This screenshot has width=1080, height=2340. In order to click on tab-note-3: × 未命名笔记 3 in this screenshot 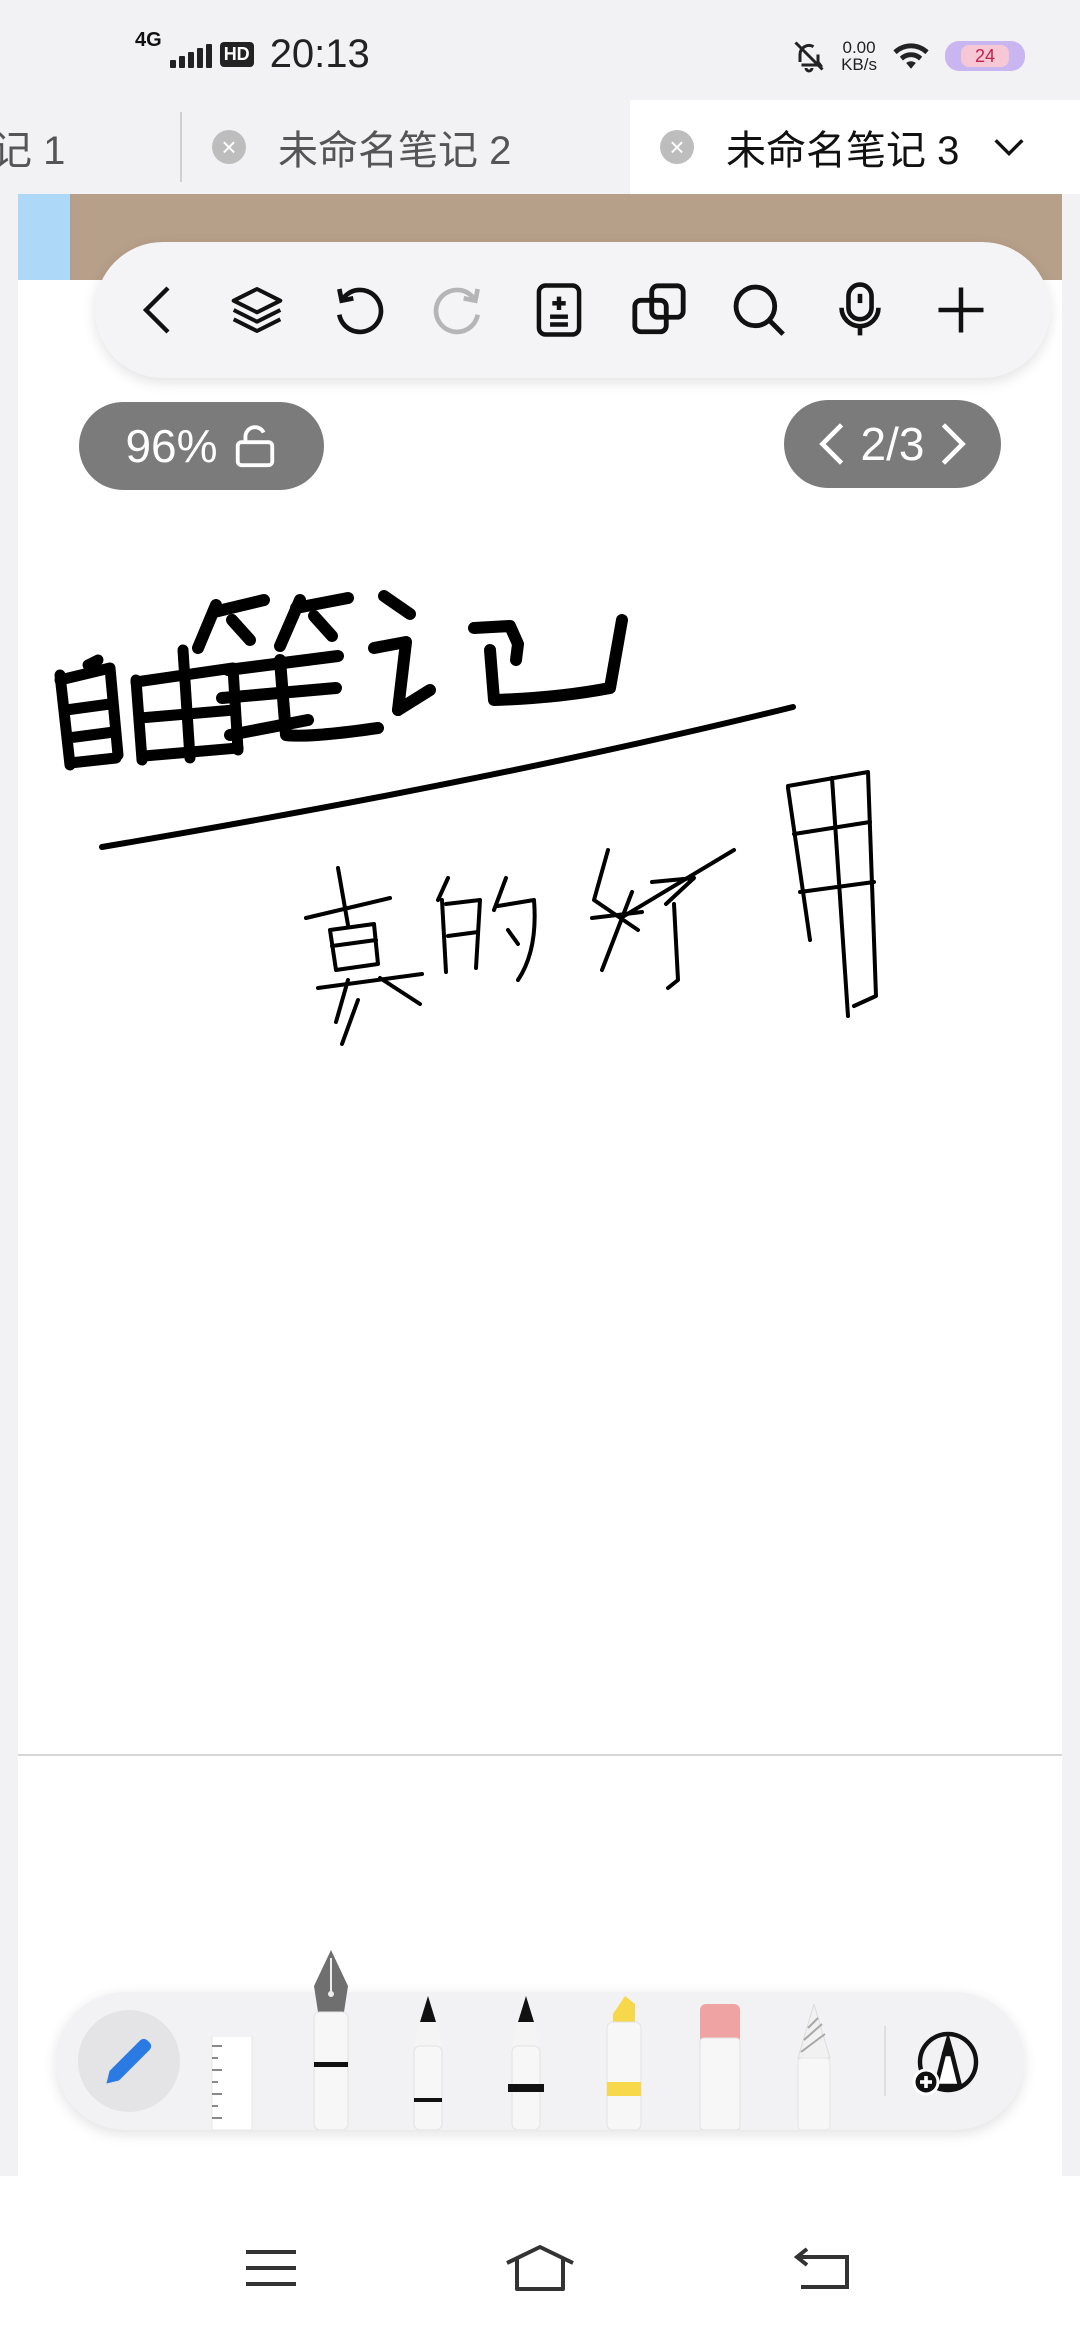, I will do `click(855, 147)`.